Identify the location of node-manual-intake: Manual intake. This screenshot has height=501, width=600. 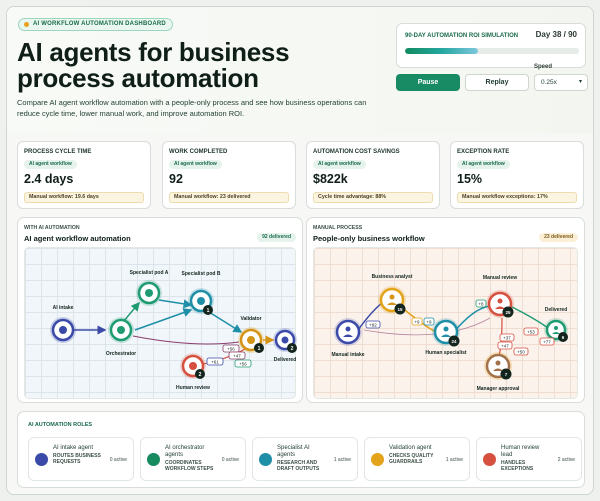
(348, 338).